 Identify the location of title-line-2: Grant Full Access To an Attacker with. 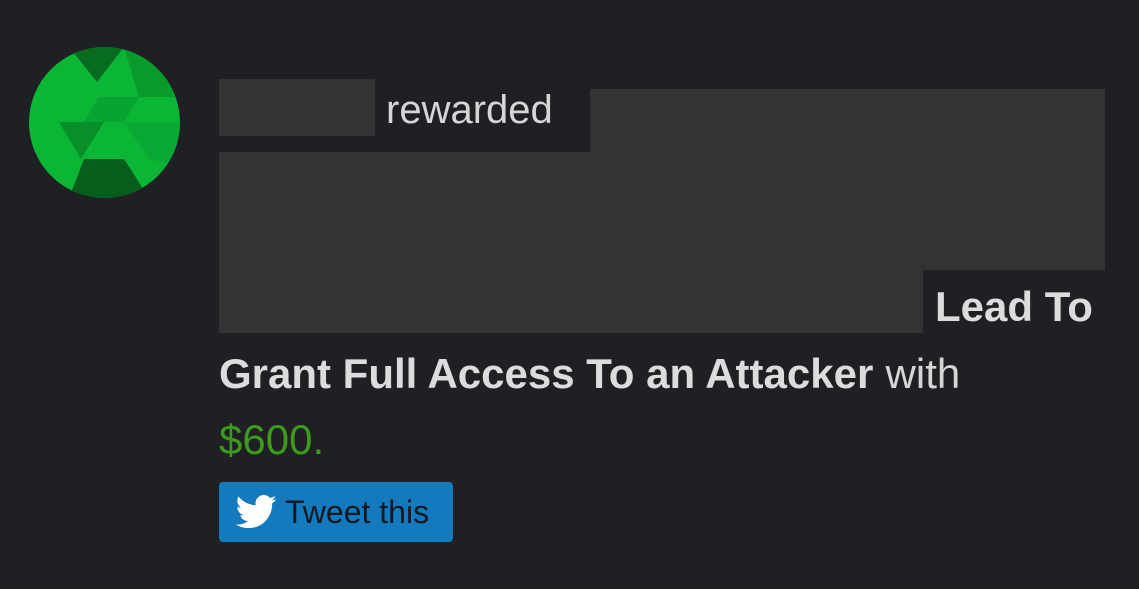
(589, 374).